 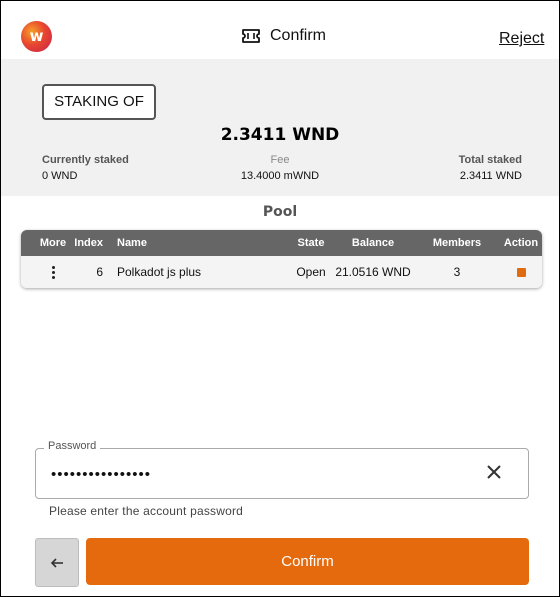 I want to click on stop-icon, so click(x=521, y=272).